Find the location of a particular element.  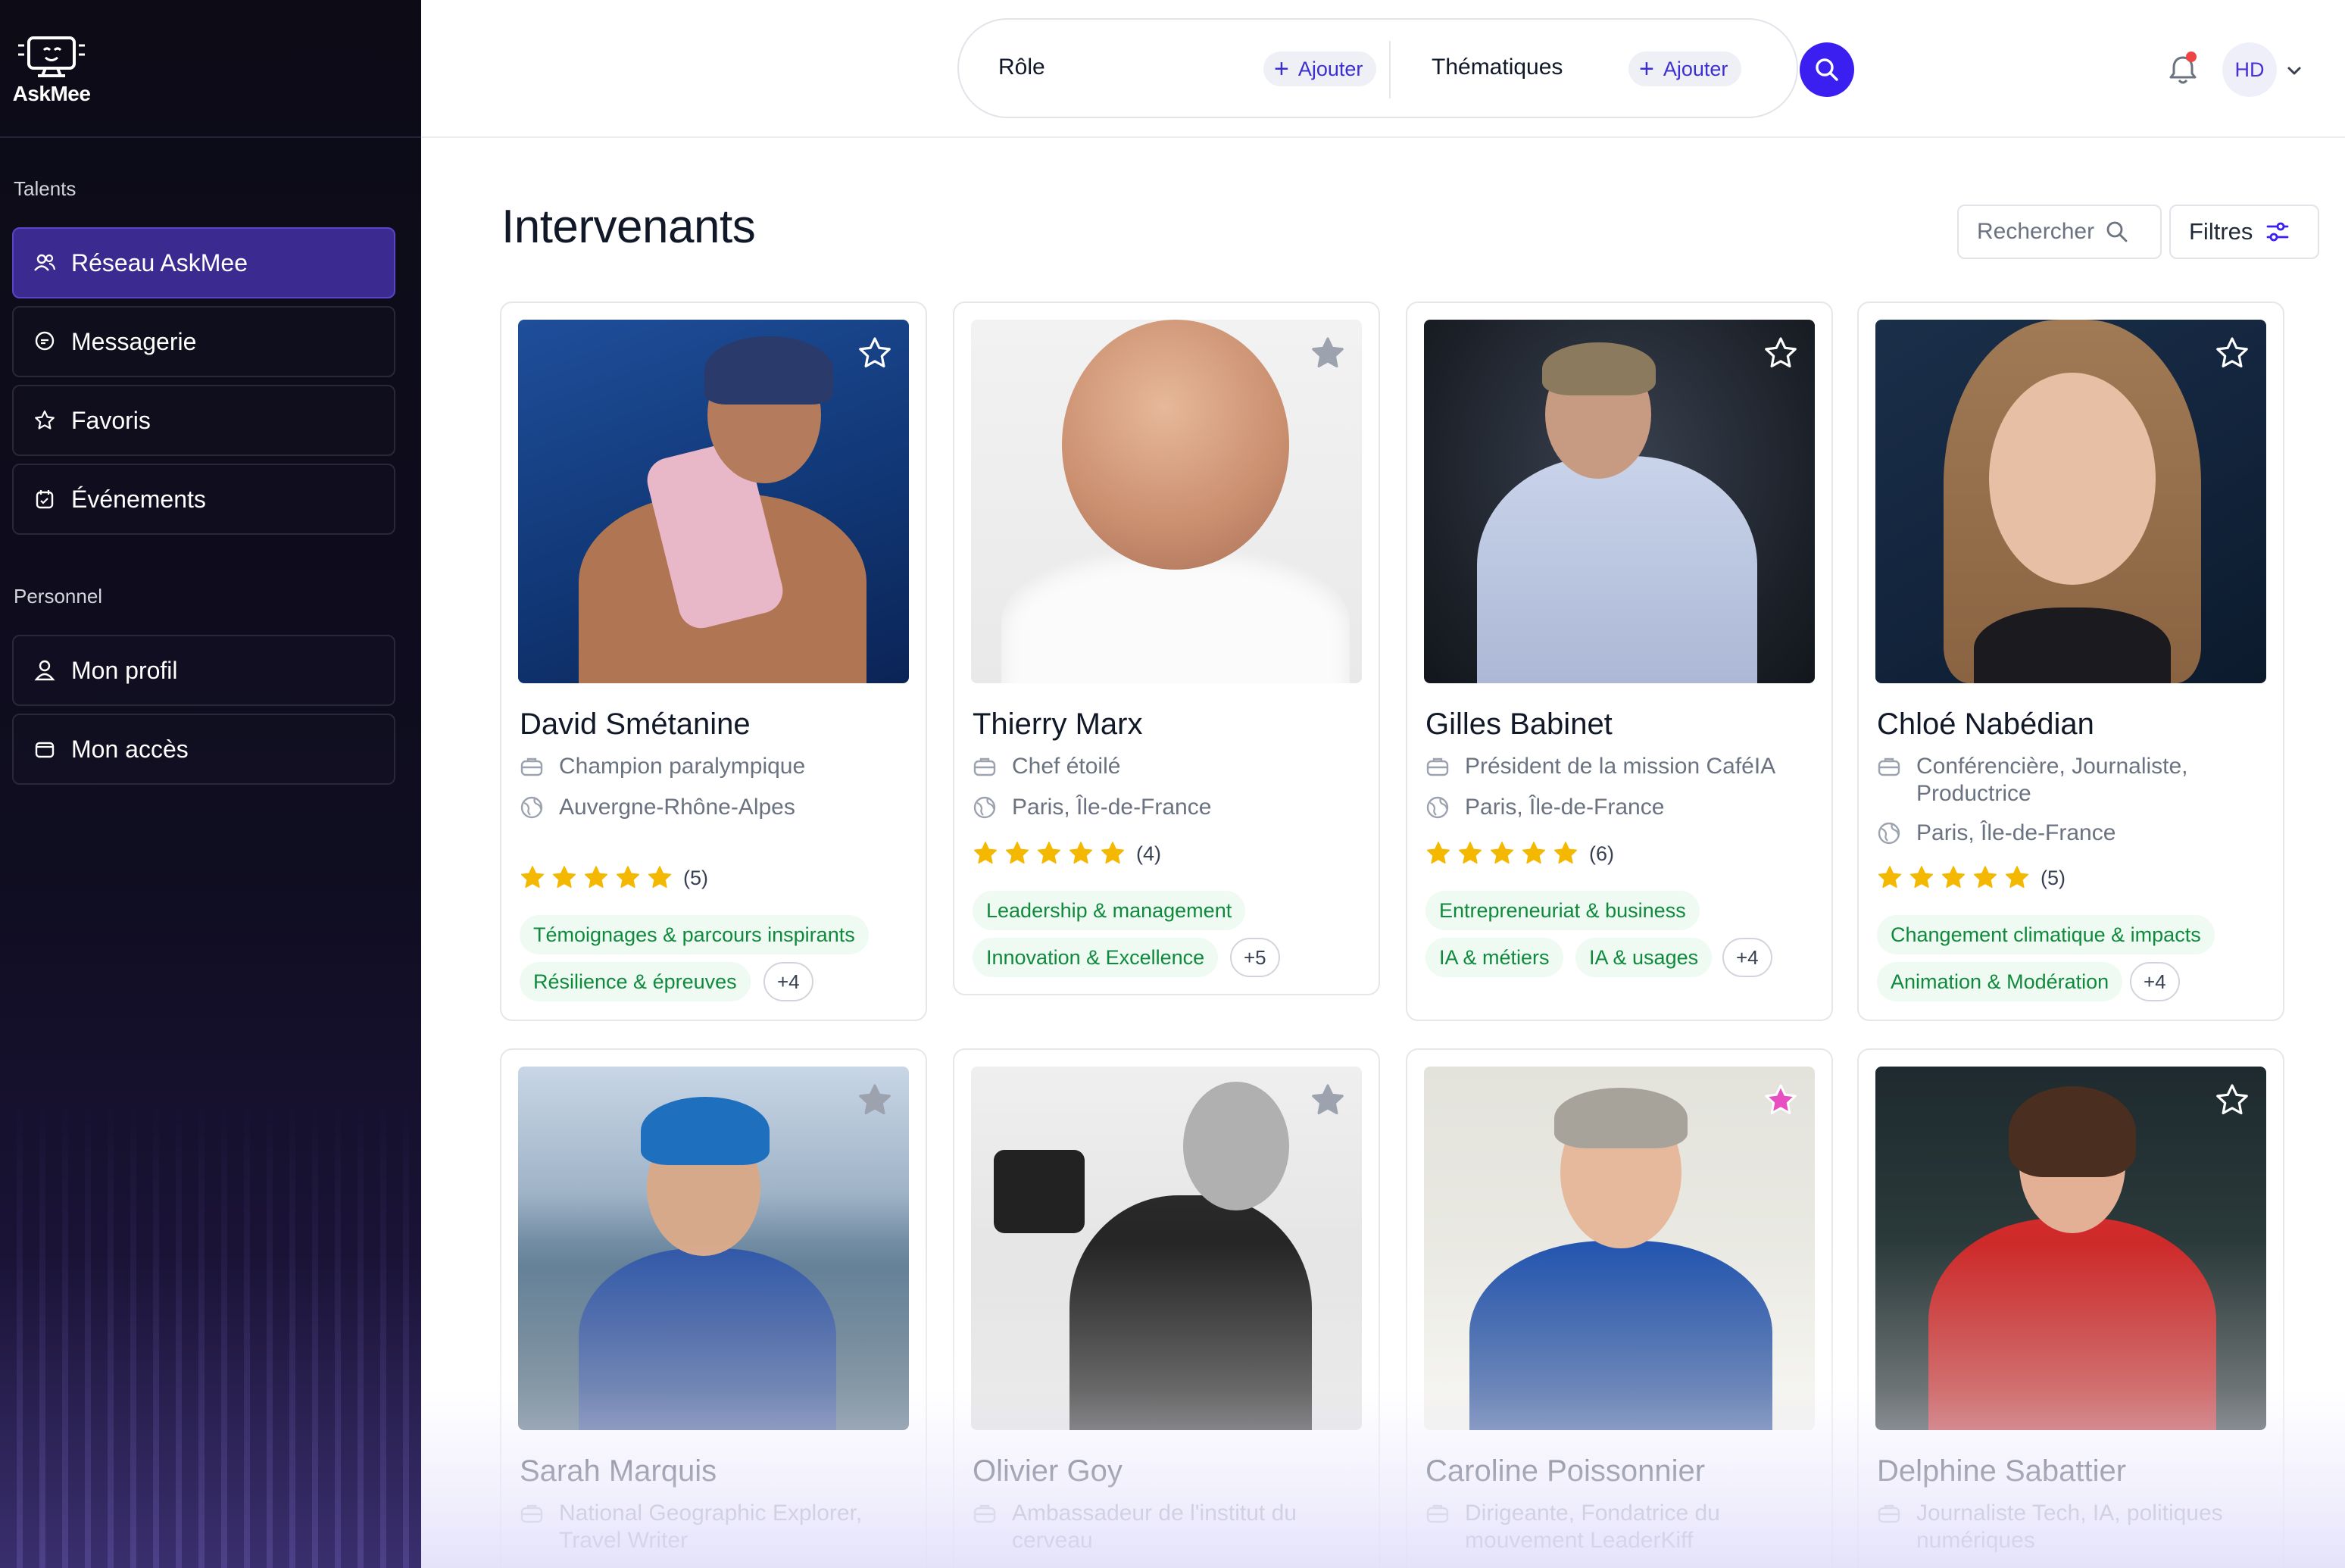

search-input: Rechercher is located at coordinates (2059, 232).